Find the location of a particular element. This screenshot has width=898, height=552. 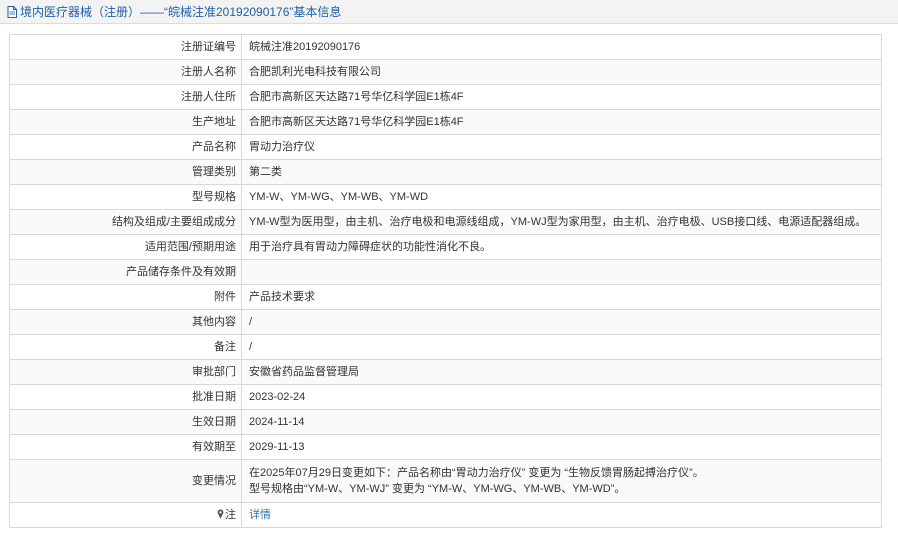

document-icon is located at coordinates (12, 11).